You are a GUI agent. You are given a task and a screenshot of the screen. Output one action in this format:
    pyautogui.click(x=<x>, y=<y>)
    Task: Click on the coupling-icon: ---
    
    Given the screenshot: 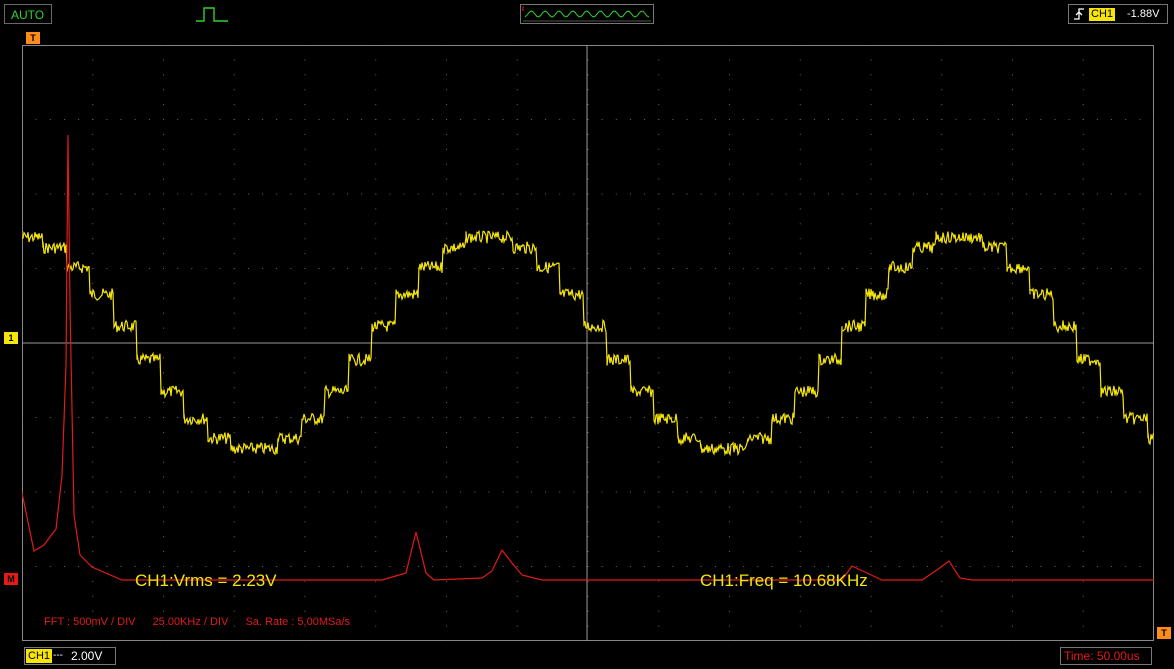 What is the action you would take?
    pyautogui.click(x=58, y=655)
    